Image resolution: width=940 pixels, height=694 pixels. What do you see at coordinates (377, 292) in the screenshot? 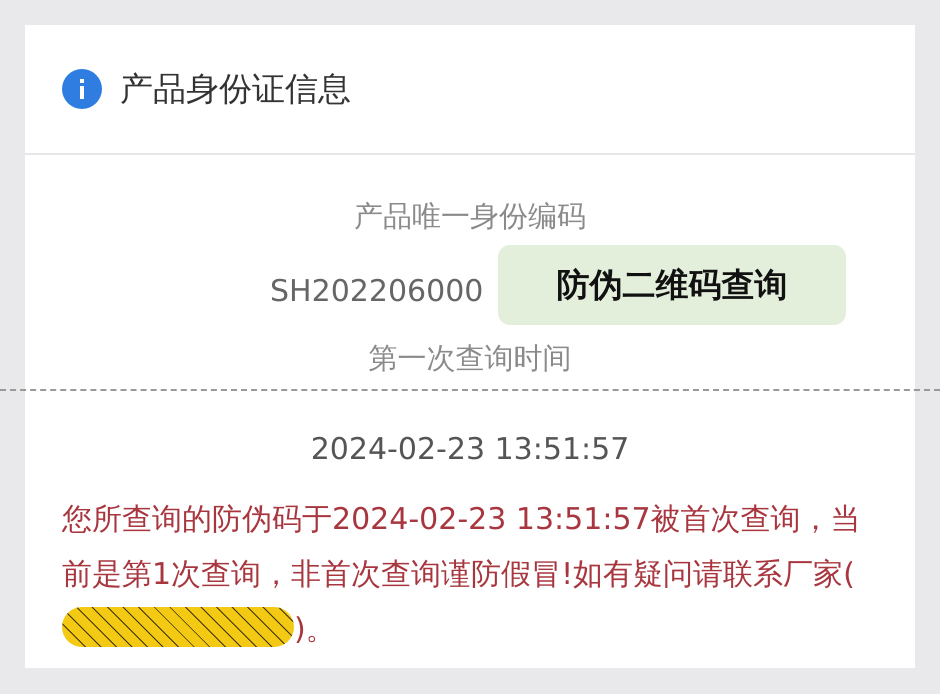
I see `product-code: SH202206000` at bounding box center [377, 292].